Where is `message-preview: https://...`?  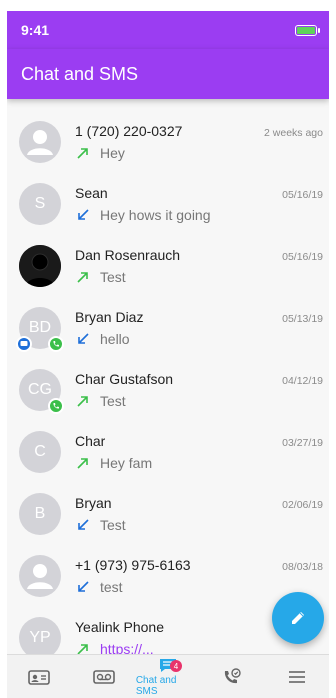
message-preview: https://... is located at coordinates (127, 647).